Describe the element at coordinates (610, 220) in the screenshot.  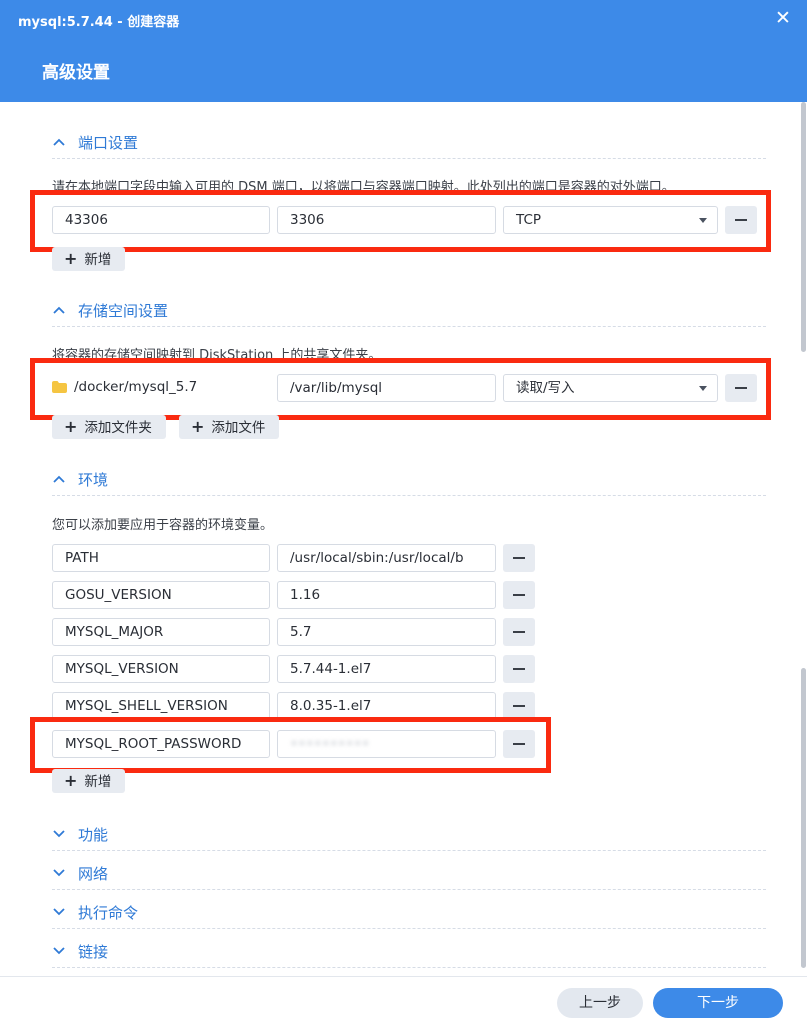
I see `protocol-select: TCP` at that location.